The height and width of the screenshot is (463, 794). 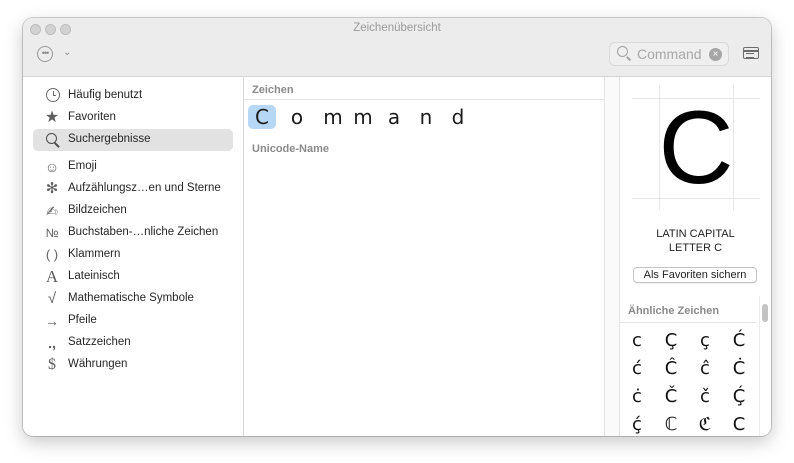 What do you see at coordinates (759, 366) in the screenshot?
I see `related-scroll-track` at bounding box center [759, 366].